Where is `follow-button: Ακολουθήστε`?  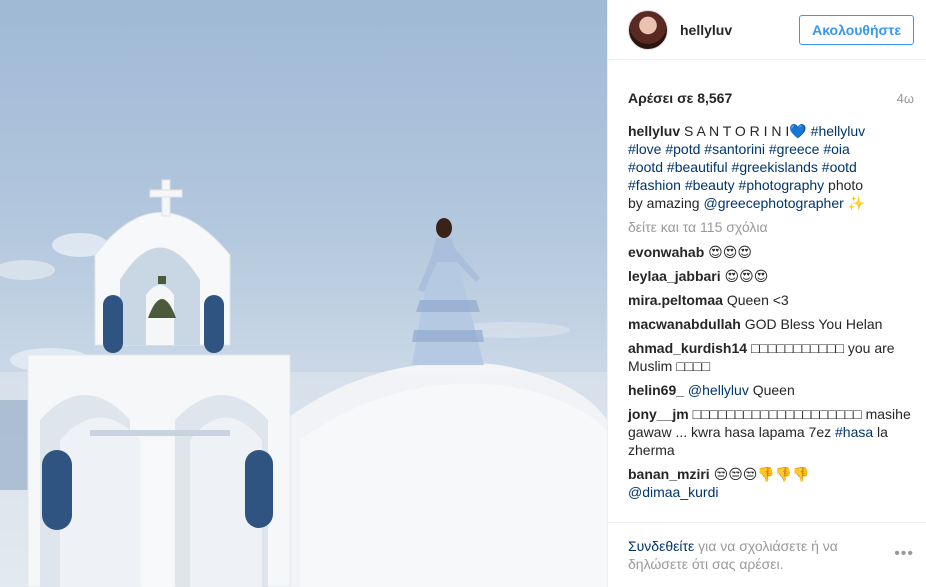
follow-button: Ακολουθήστε is located at coordinates (856, 29).